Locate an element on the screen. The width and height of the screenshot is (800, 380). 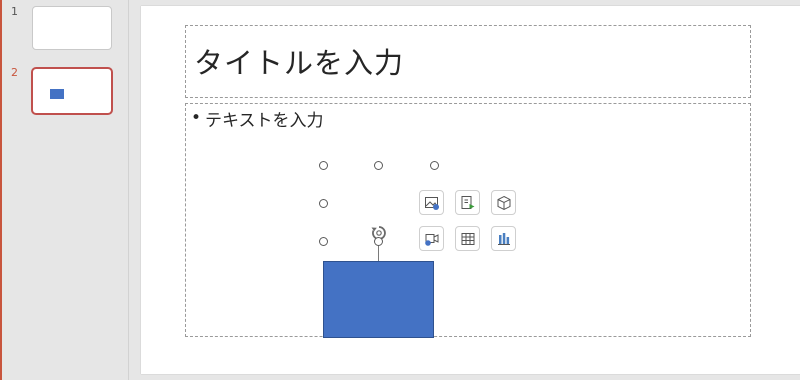
insert-chart-icon is located at coordinates (503, 238).